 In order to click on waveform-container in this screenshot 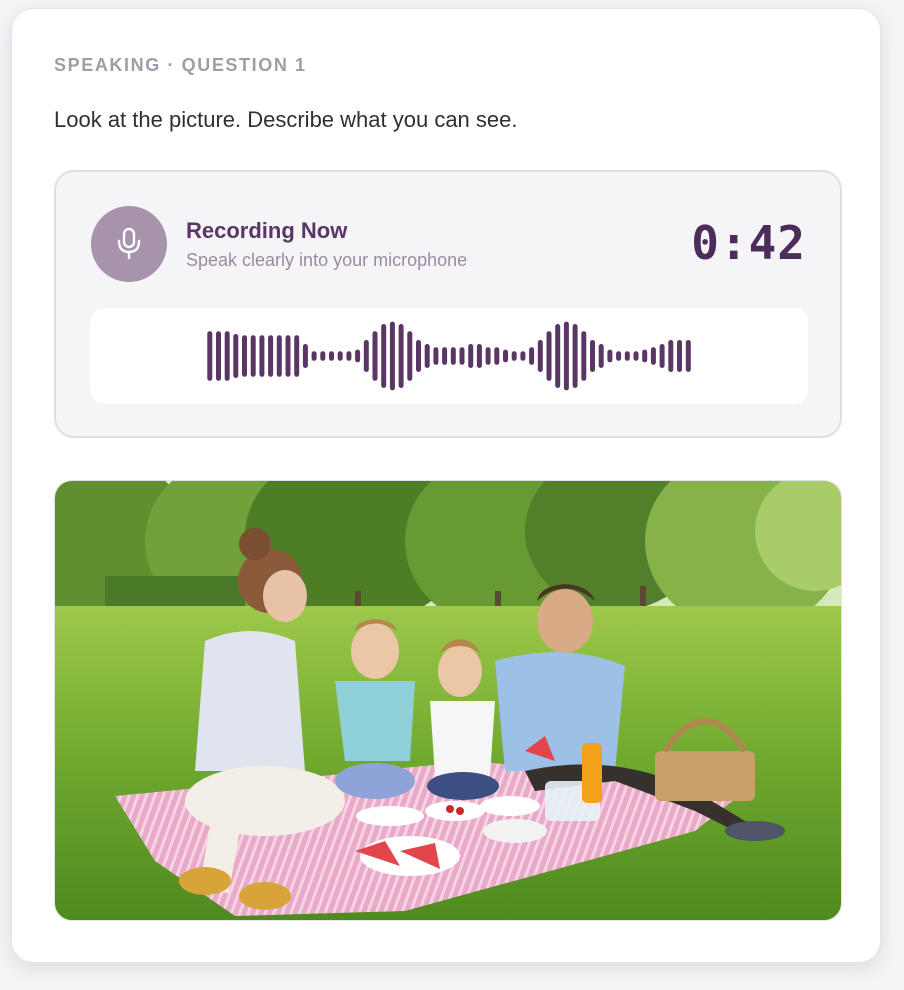, I will do `click(449, 356)`.